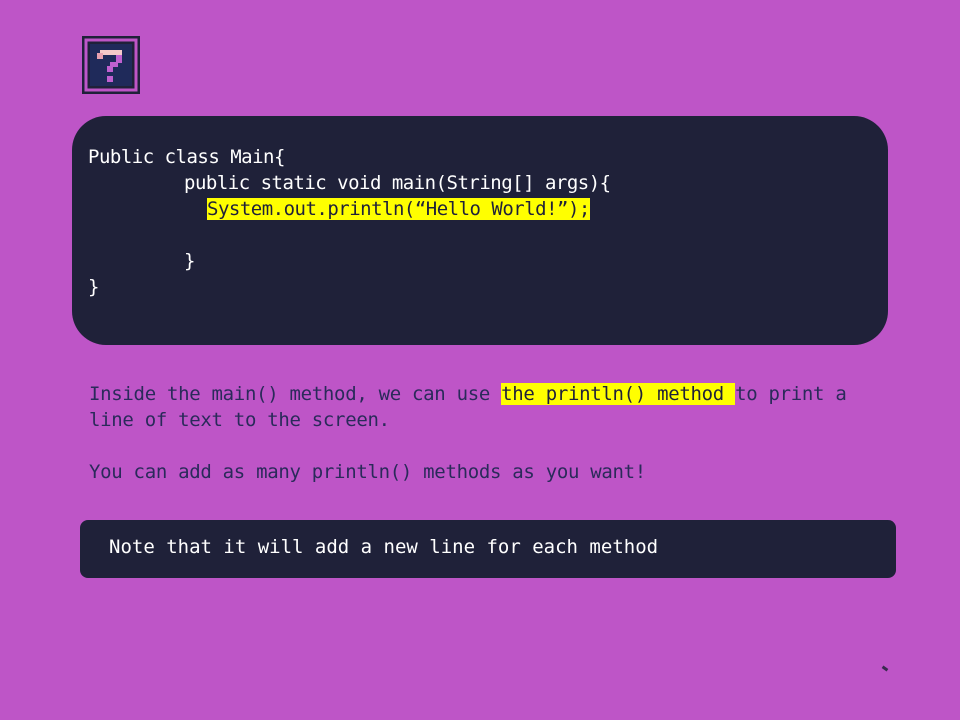  Describe the element at coordinates (618, 394) in the screenshot. I see `highlighted-text: the println() method` at that location.